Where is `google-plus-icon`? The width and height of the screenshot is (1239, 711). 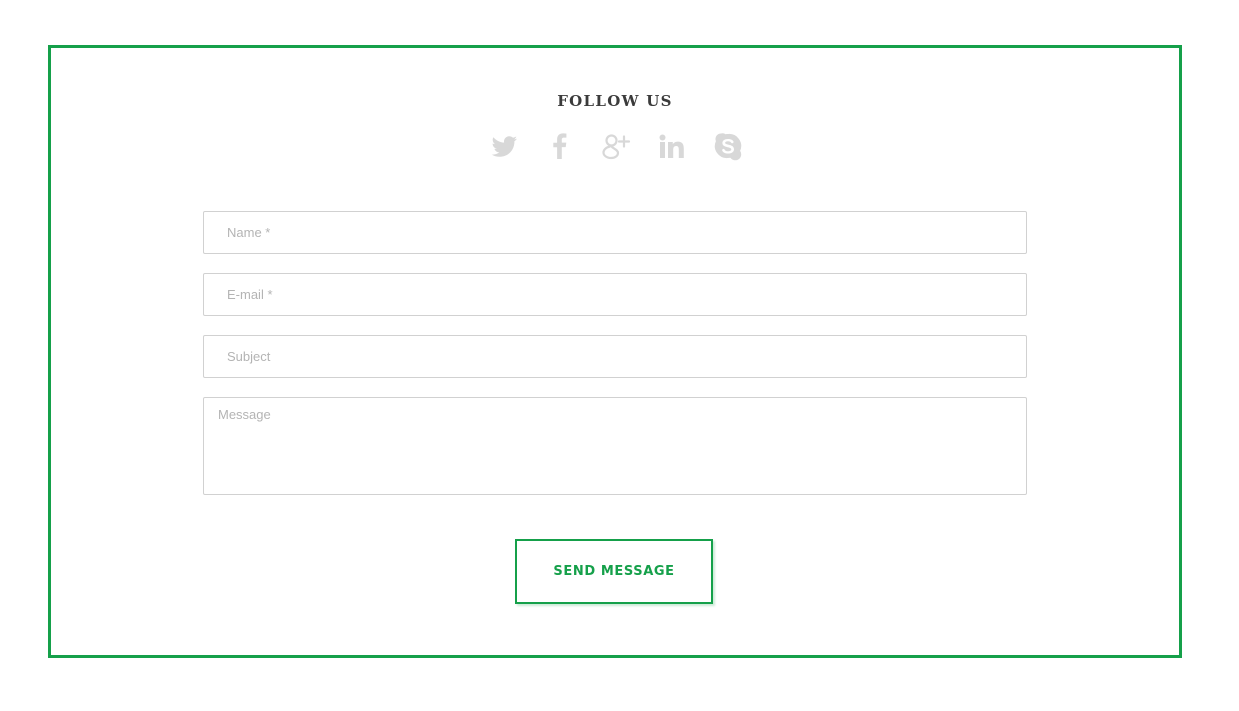 google-plus-icon is located at coordinates (616, 146).